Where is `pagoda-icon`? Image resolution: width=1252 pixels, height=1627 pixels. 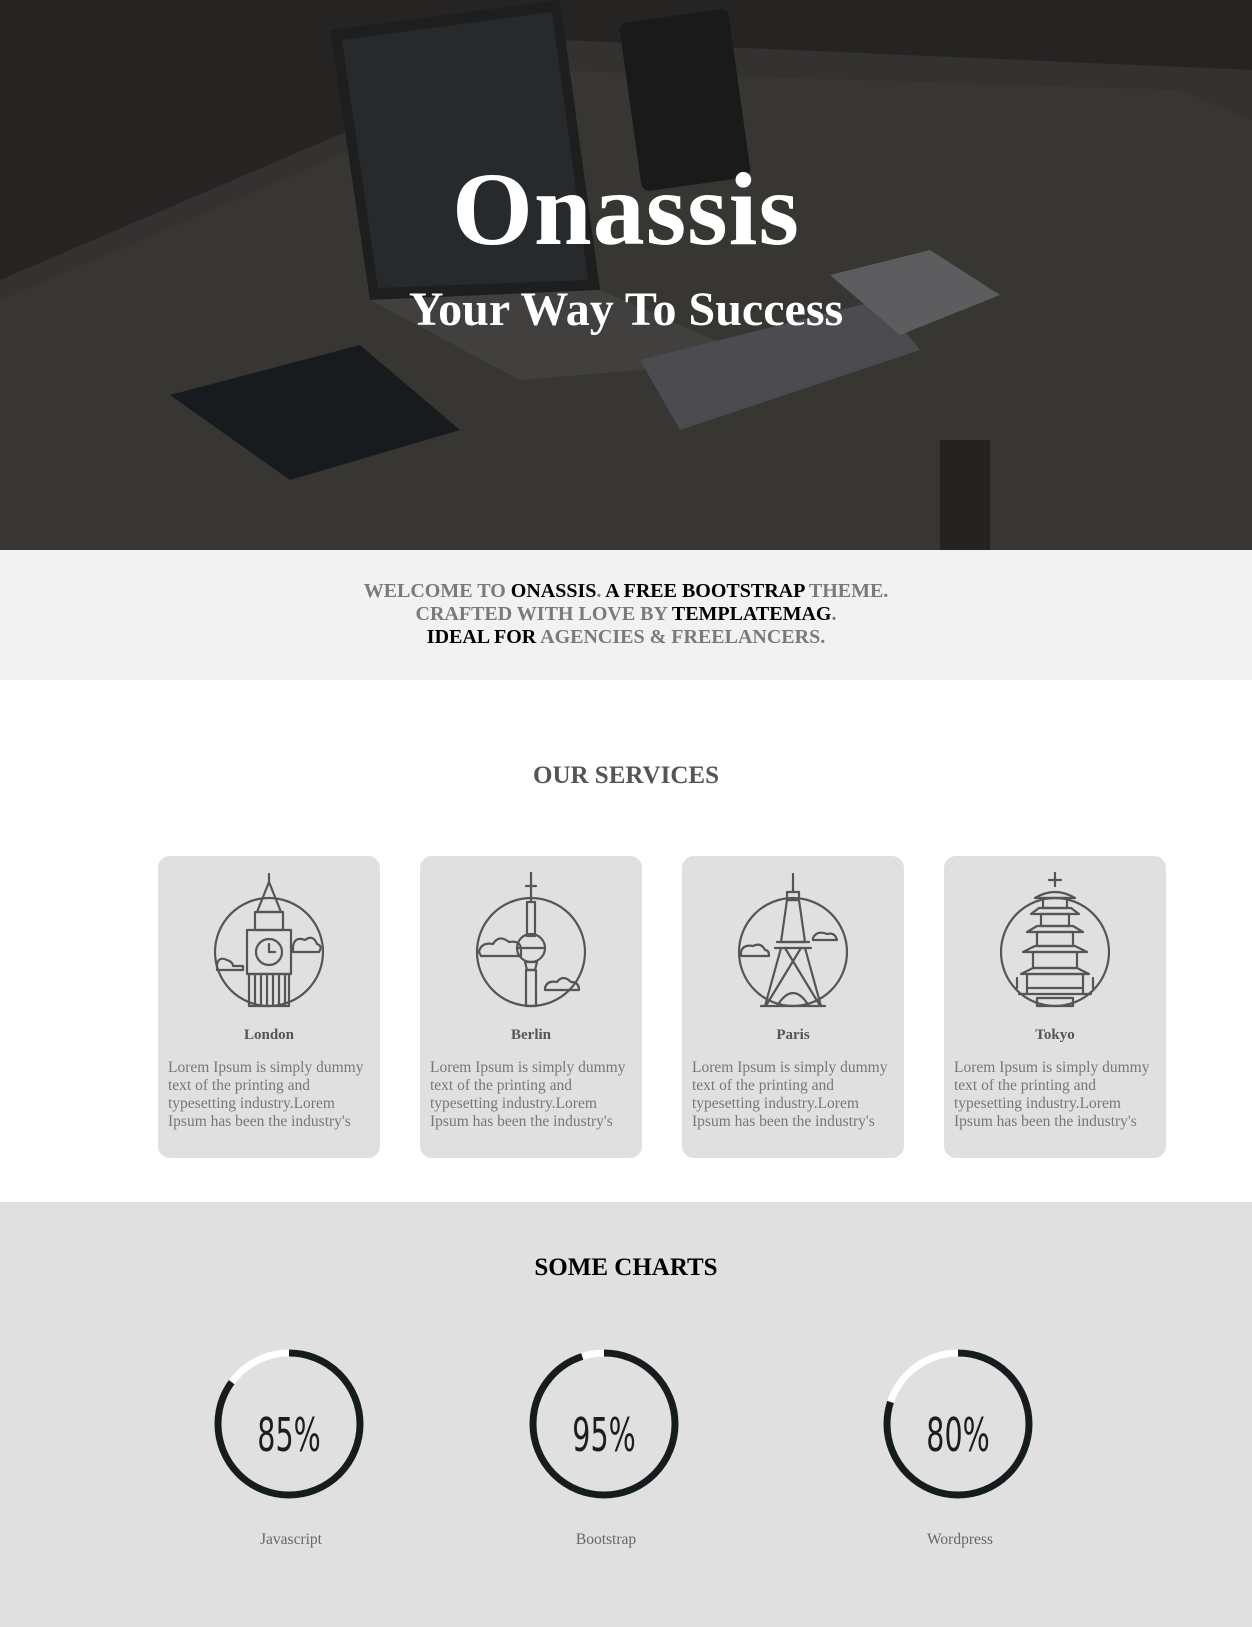
pagoda-icon is located at coordinates (1055, 940).